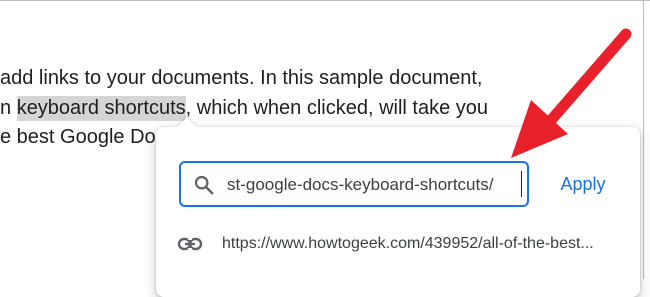 The width and height of the screenshot is (650, 297). Describe the element at coordinates (190, 135) in the screenshot. I see `link-popup-pointer-cover` at that location.